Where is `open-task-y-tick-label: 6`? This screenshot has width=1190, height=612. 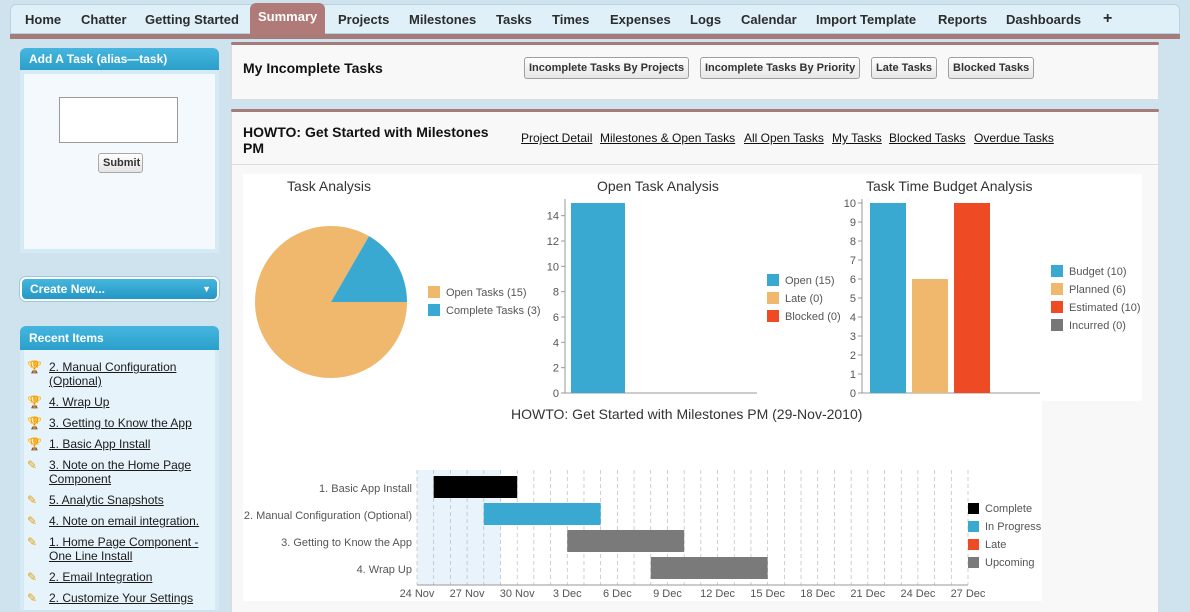 open-task-y-tick-label: 6 is located at coordinates (556, 318).